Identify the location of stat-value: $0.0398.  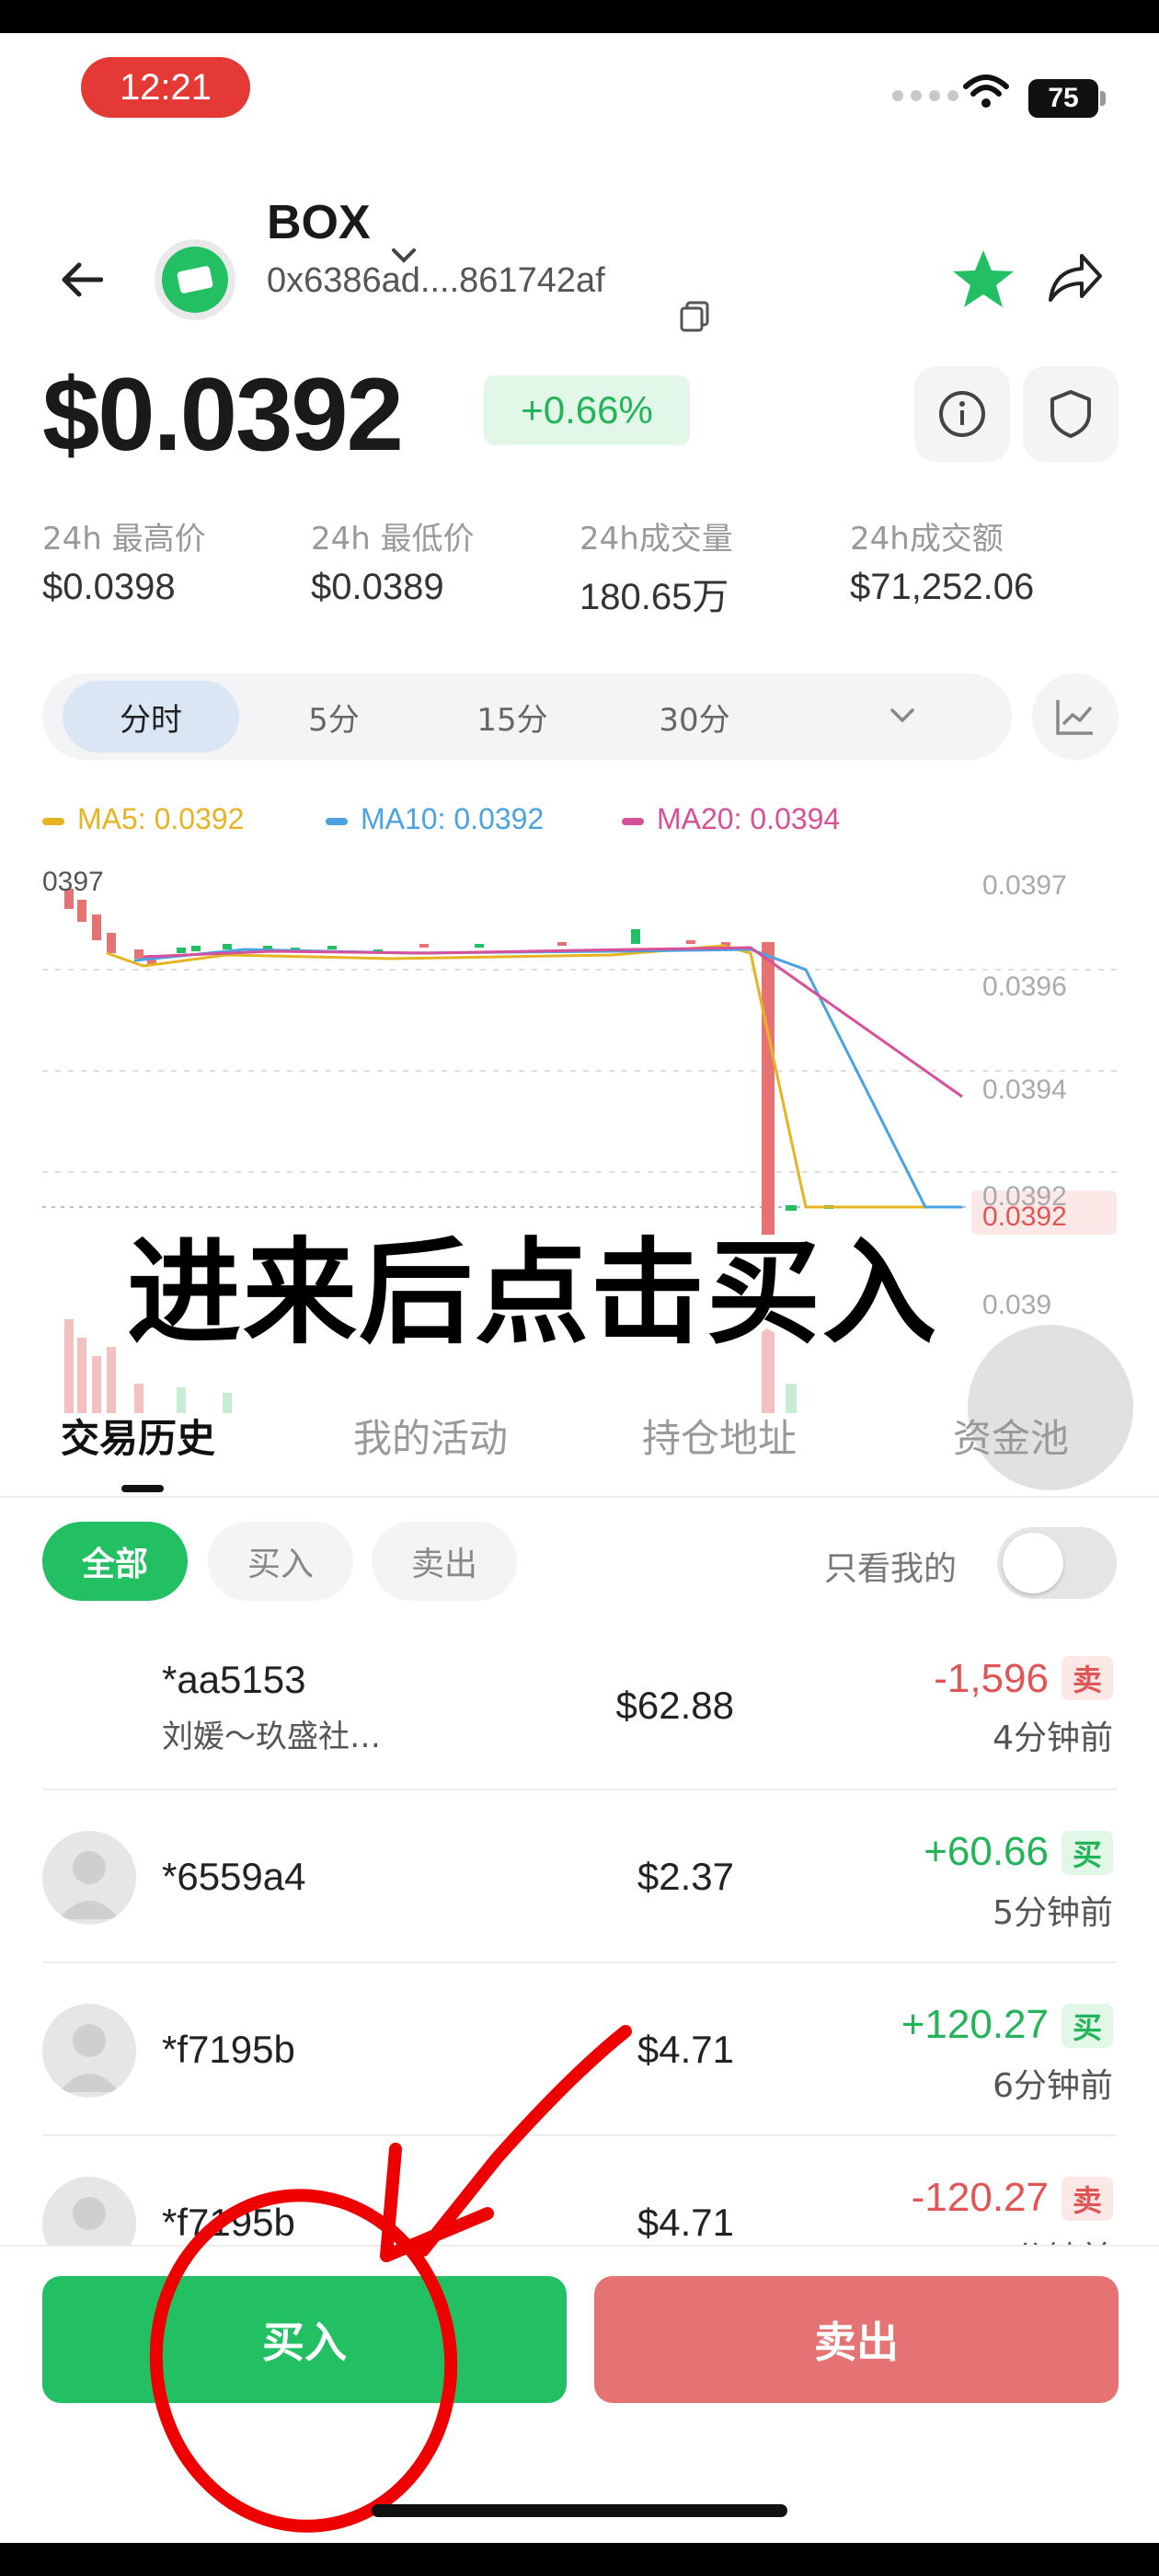
(109, 587).